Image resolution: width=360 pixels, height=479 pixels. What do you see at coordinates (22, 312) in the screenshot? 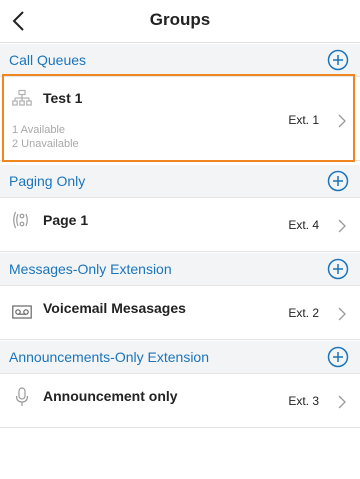
I see `voicemail-icon` at bounding box center [22, 312].